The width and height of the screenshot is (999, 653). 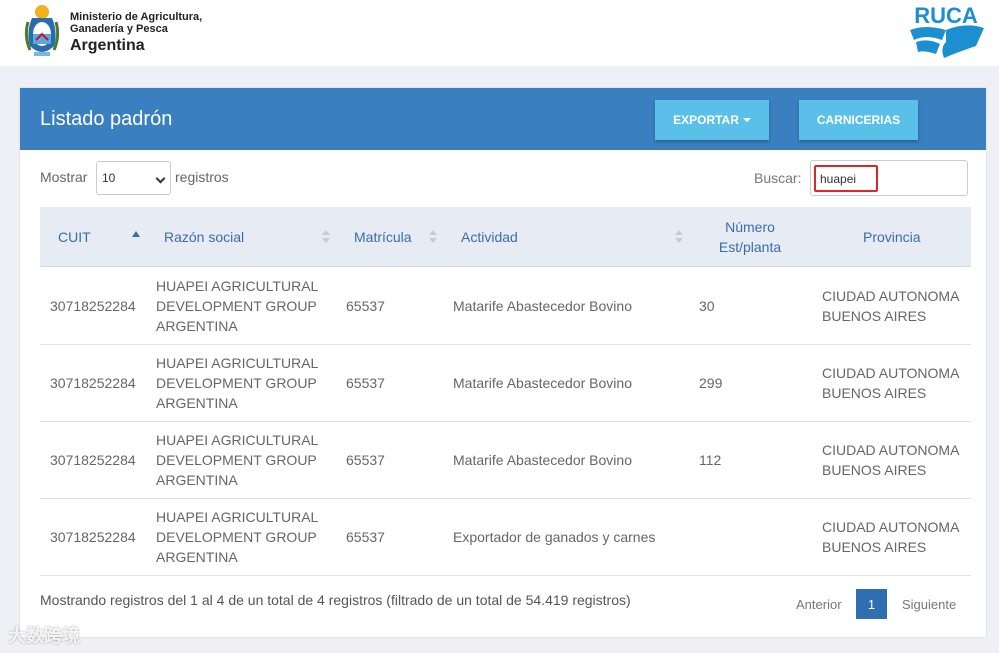 I want to click on cell-actividad: Exportador de ganados y carnes, so click(x=554, y=537).